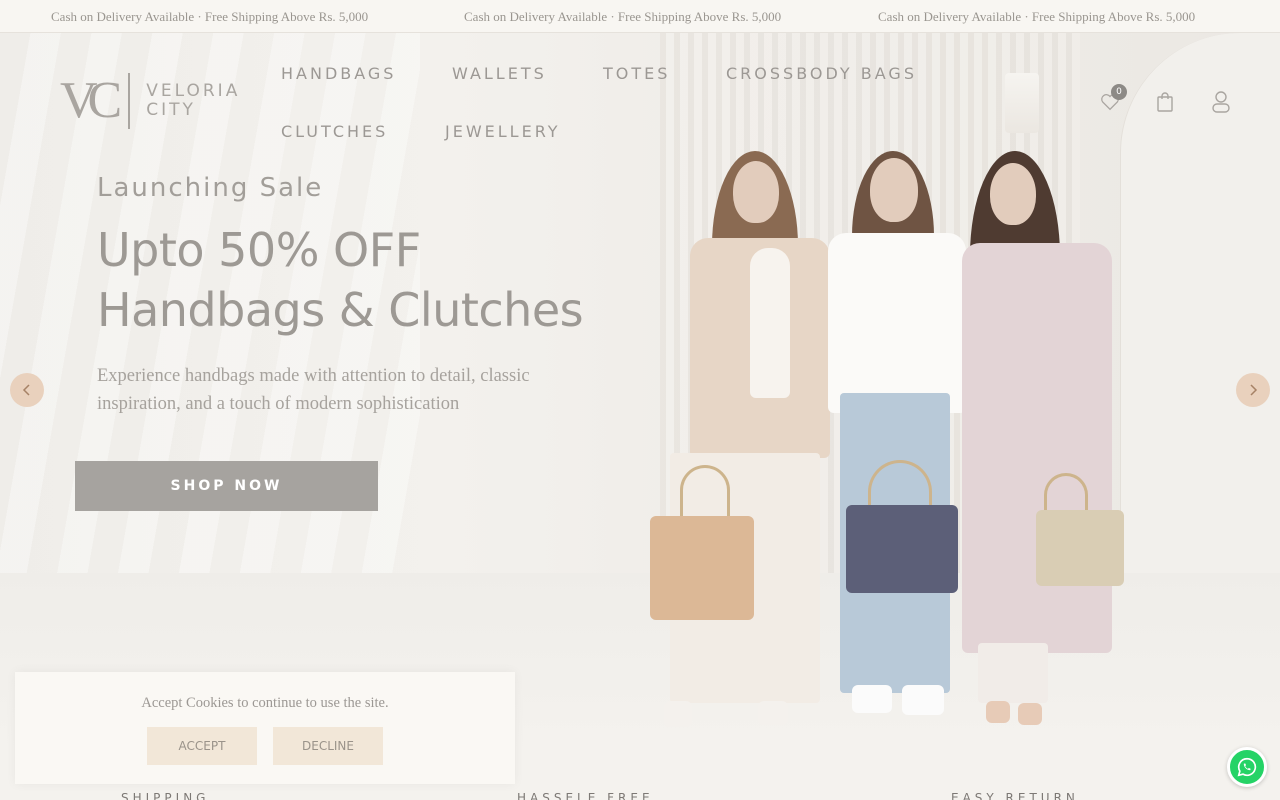  What do you see at coordinates (636, 73) in the screenshot?
I see `nav-item-totes: TOTES` at bounding box center [636, 73].